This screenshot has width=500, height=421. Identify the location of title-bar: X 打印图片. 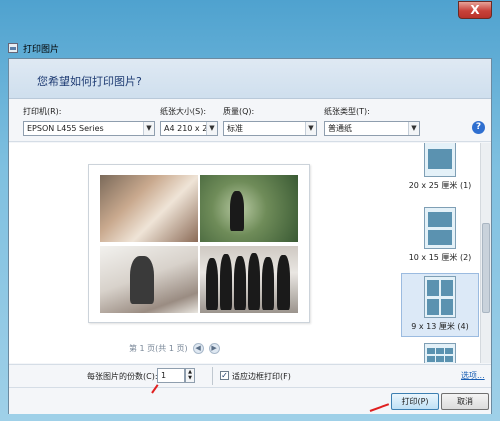
(250, 29).